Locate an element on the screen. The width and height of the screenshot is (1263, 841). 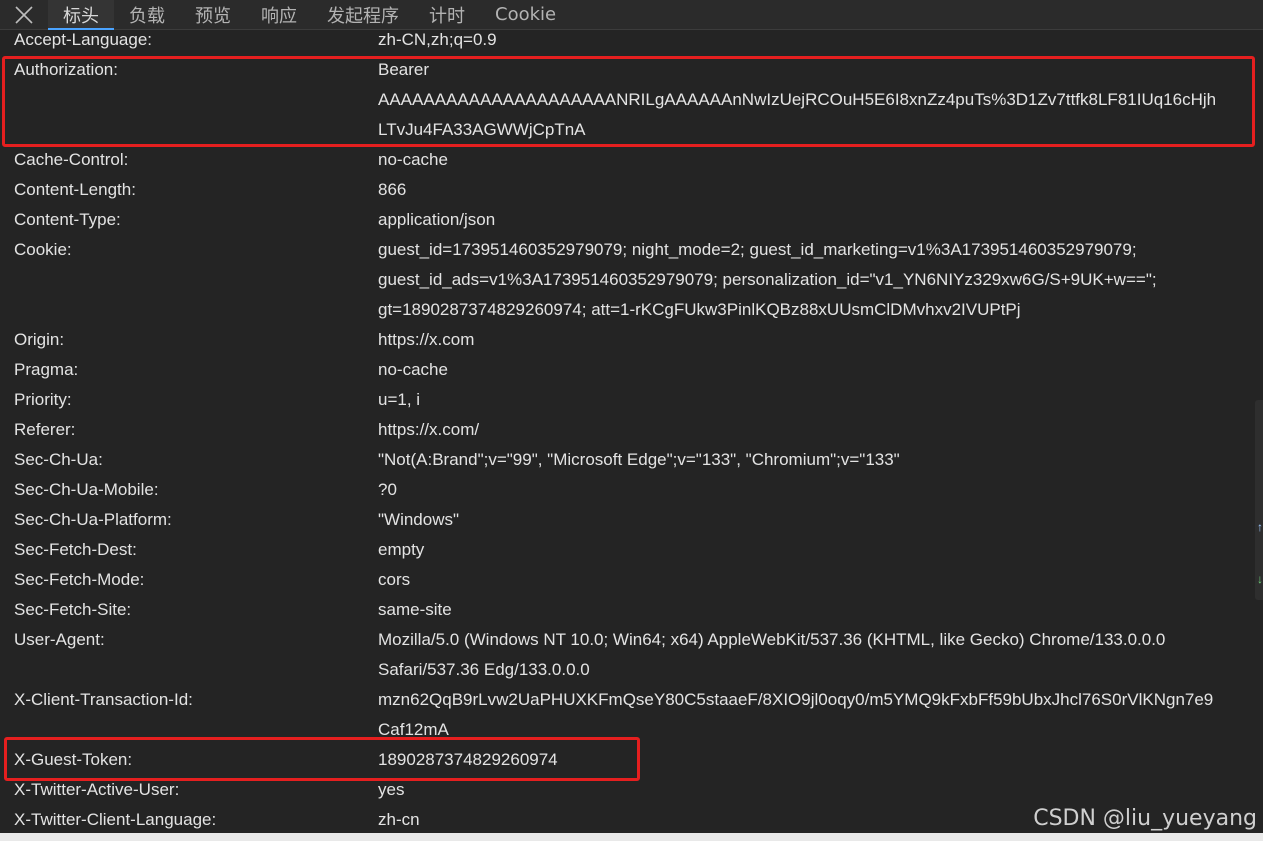
header-value-line: same-site is located at coordinates (415, 609).